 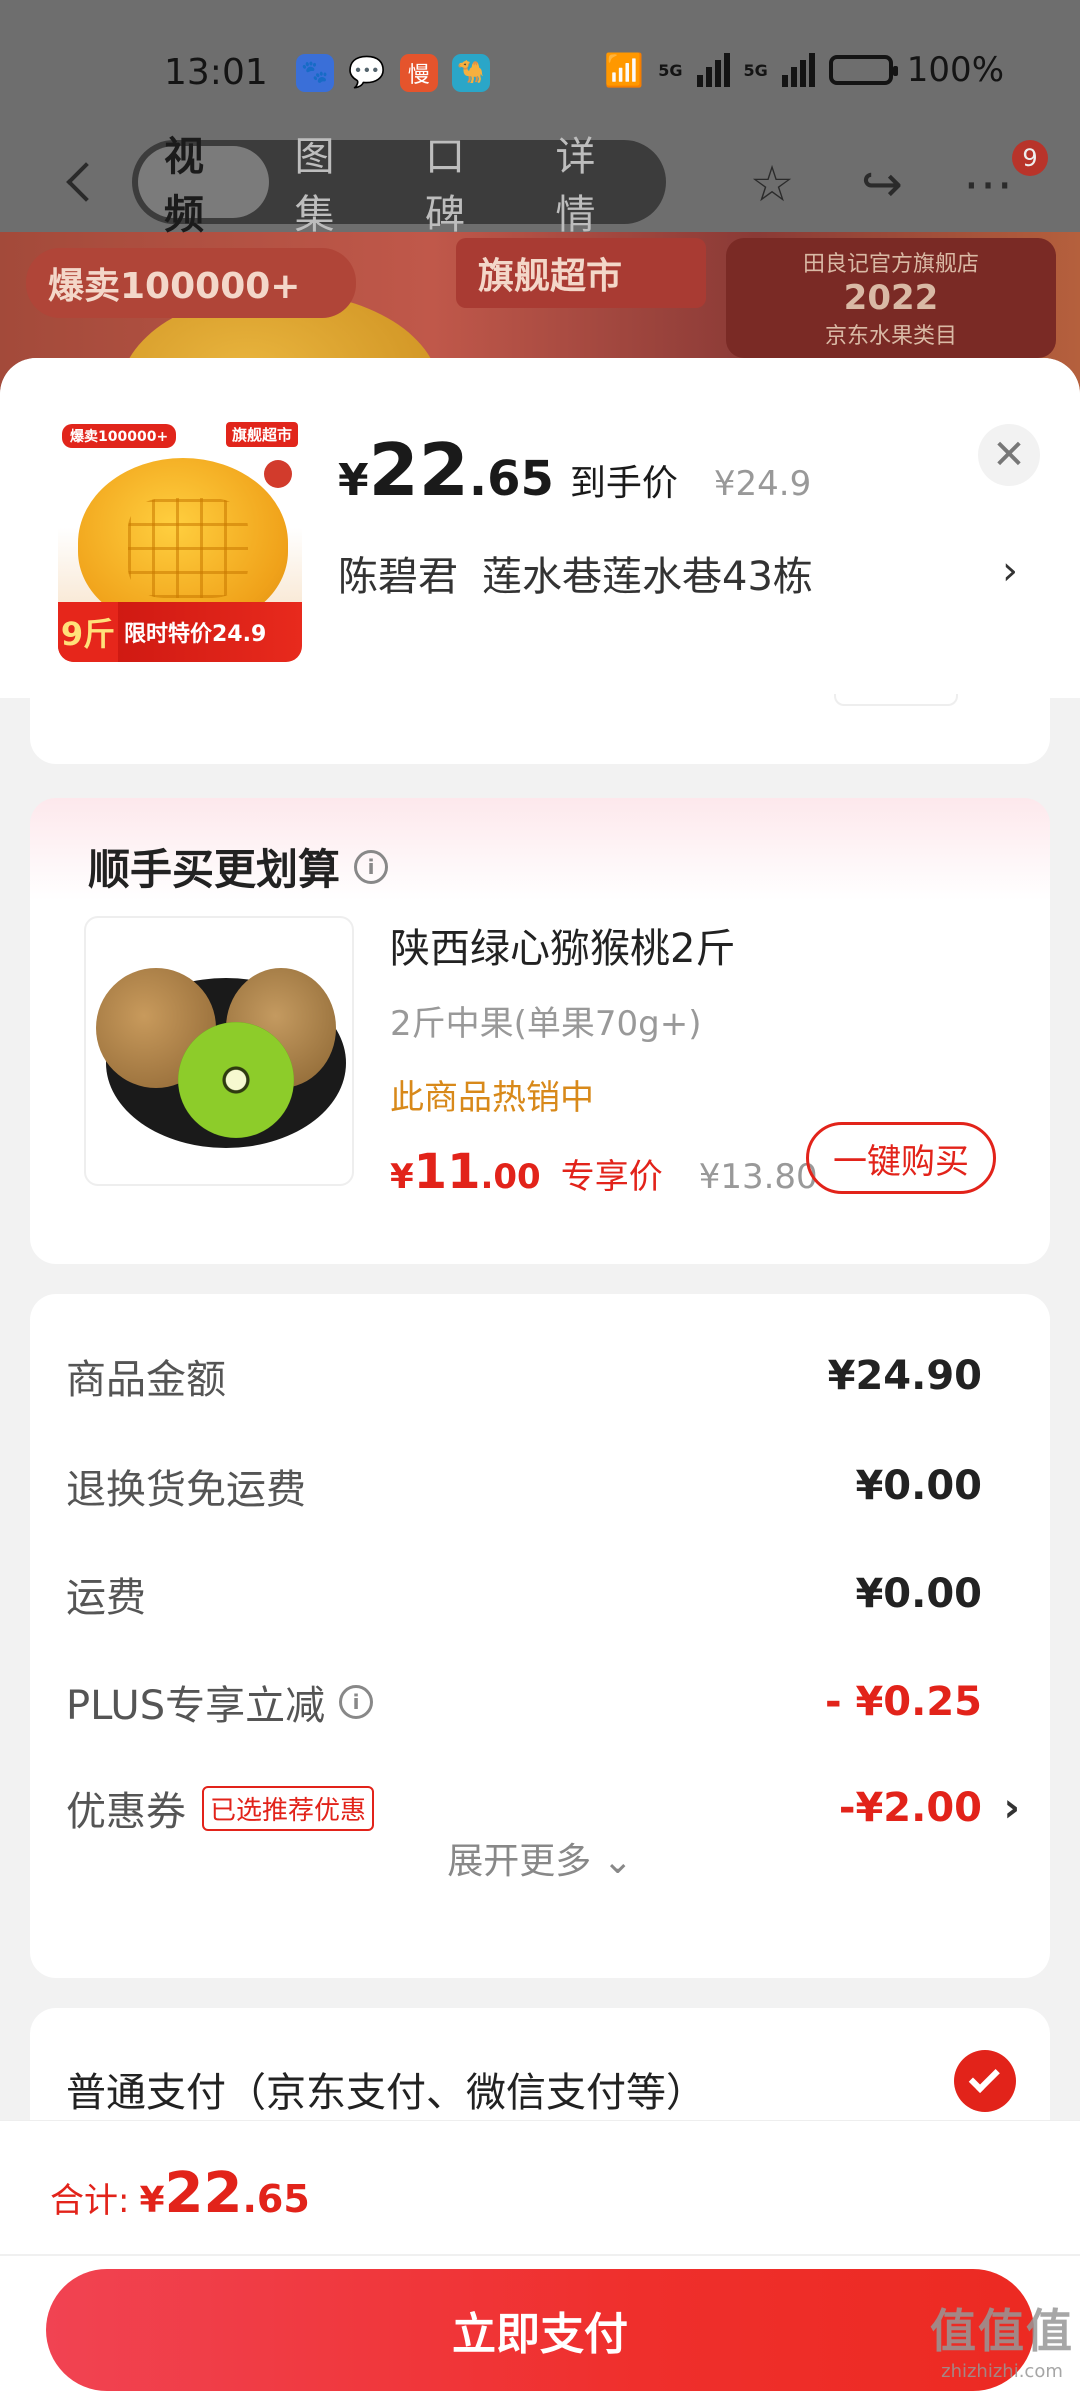 I want to click on man-icon: 慢, so click(x=418, y=72).